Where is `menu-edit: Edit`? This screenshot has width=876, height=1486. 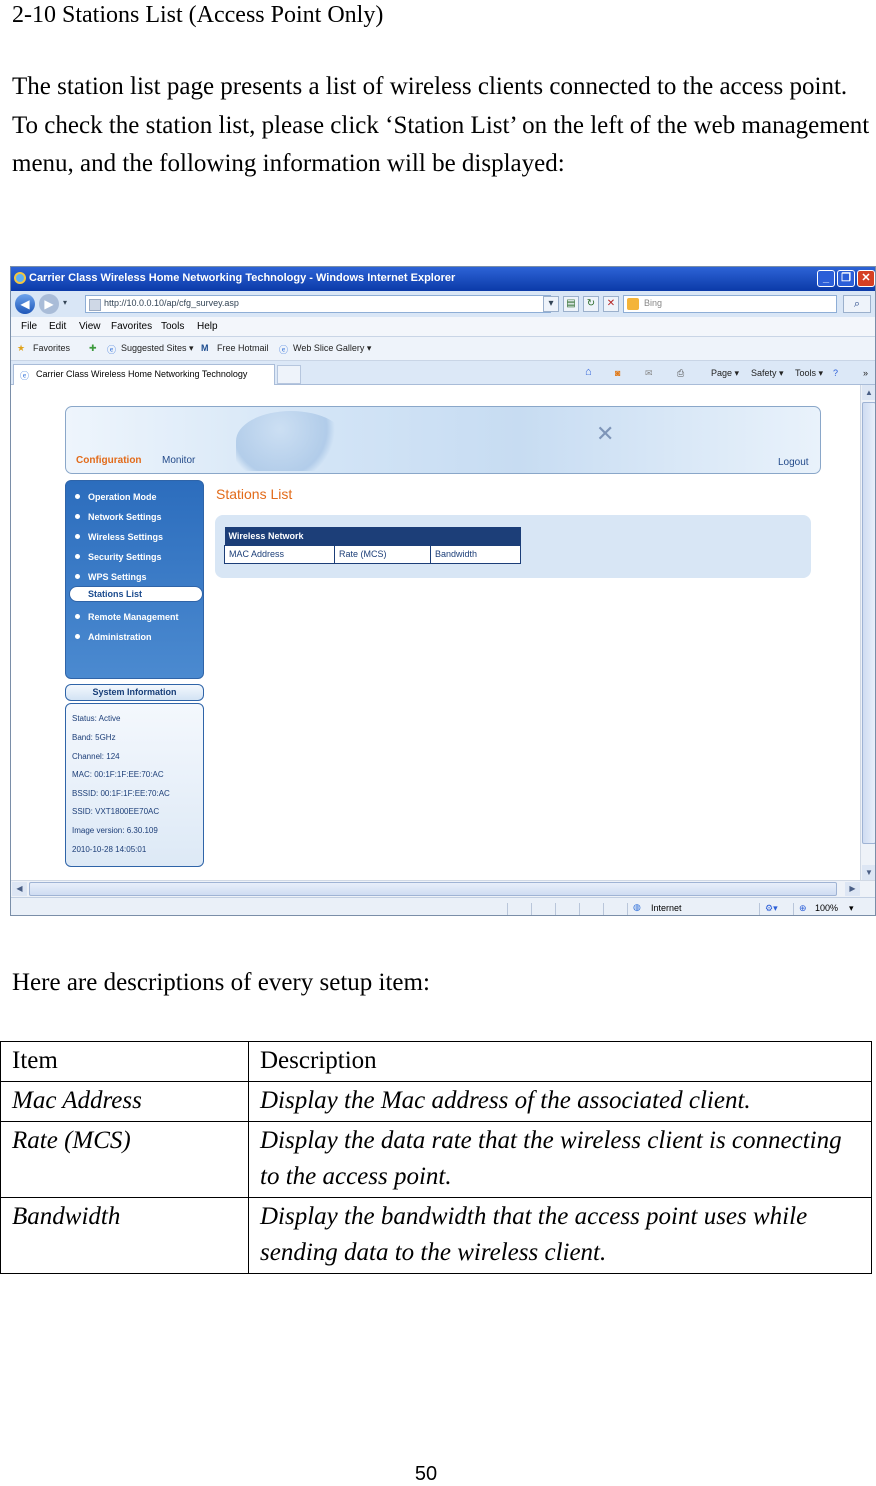 menu-edit: Edit is located at coordinates (57, 326).